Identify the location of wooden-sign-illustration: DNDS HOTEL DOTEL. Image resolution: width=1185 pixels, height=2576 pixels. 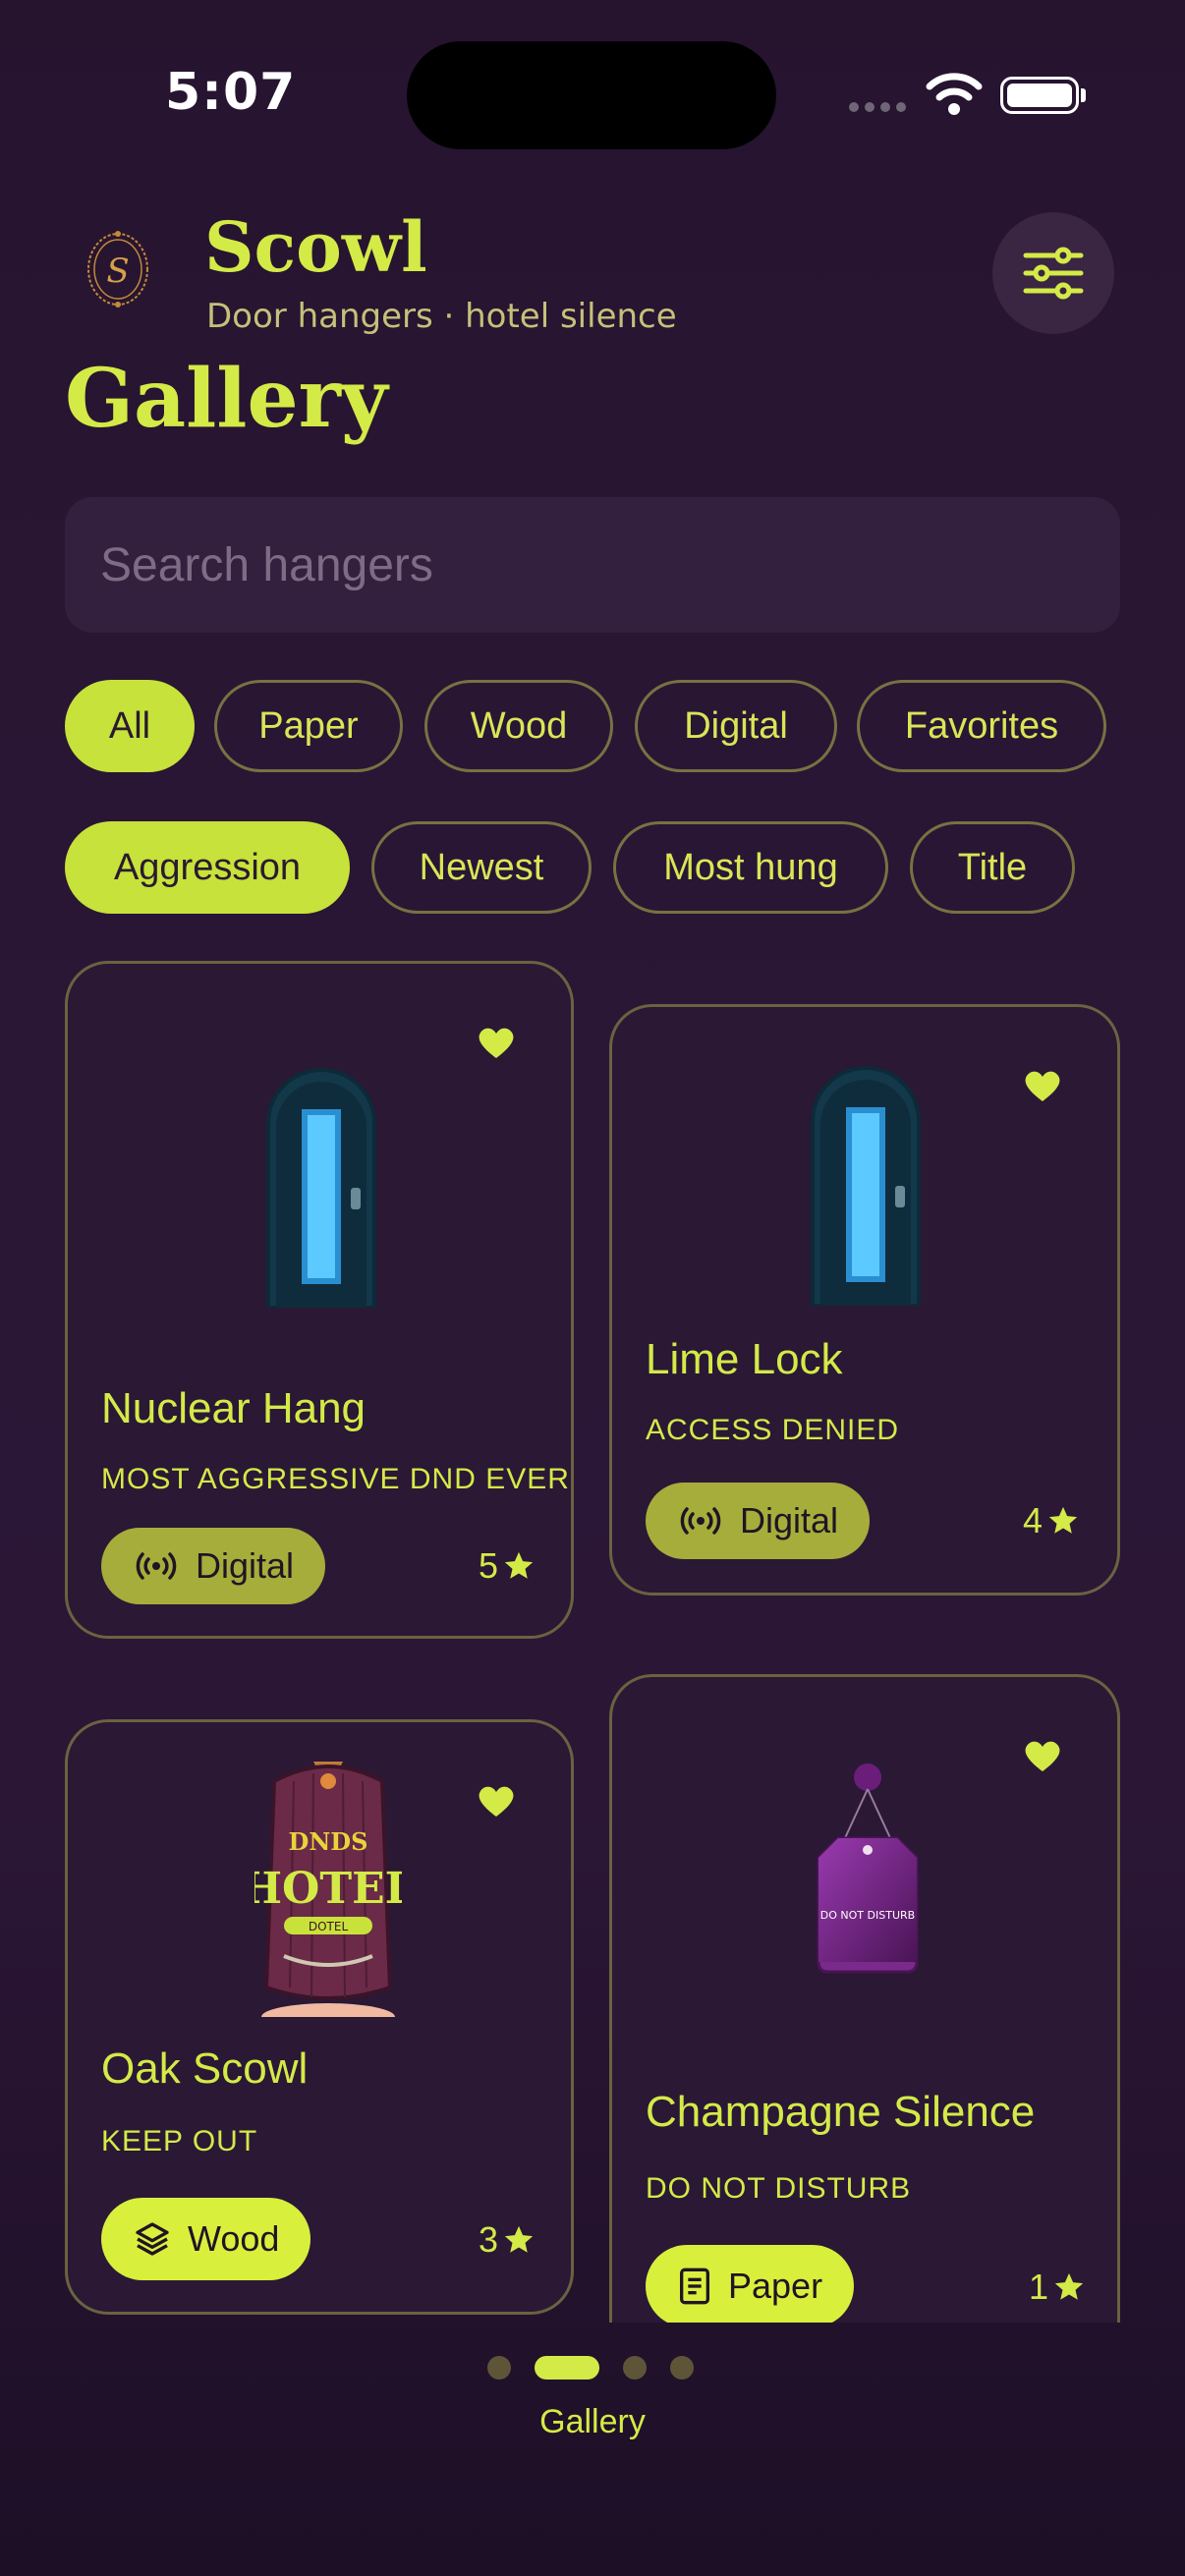
(328, 1889).